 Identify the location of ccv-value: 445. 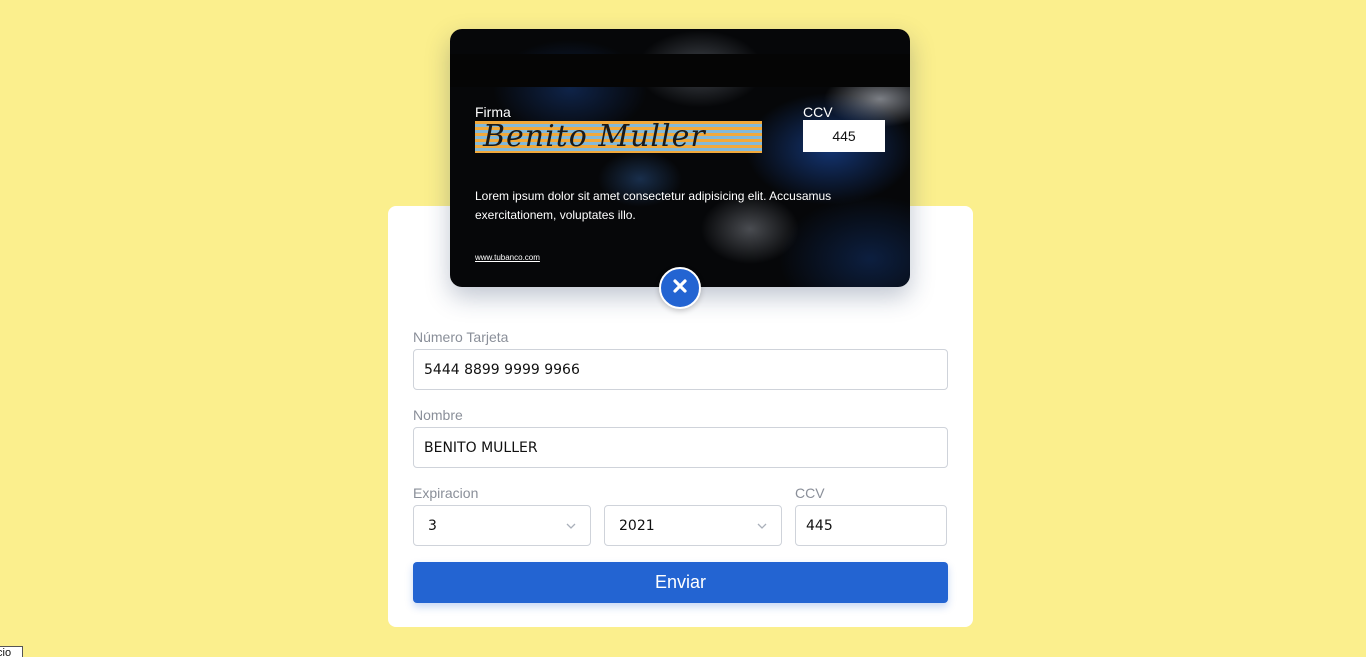
(819, 525).